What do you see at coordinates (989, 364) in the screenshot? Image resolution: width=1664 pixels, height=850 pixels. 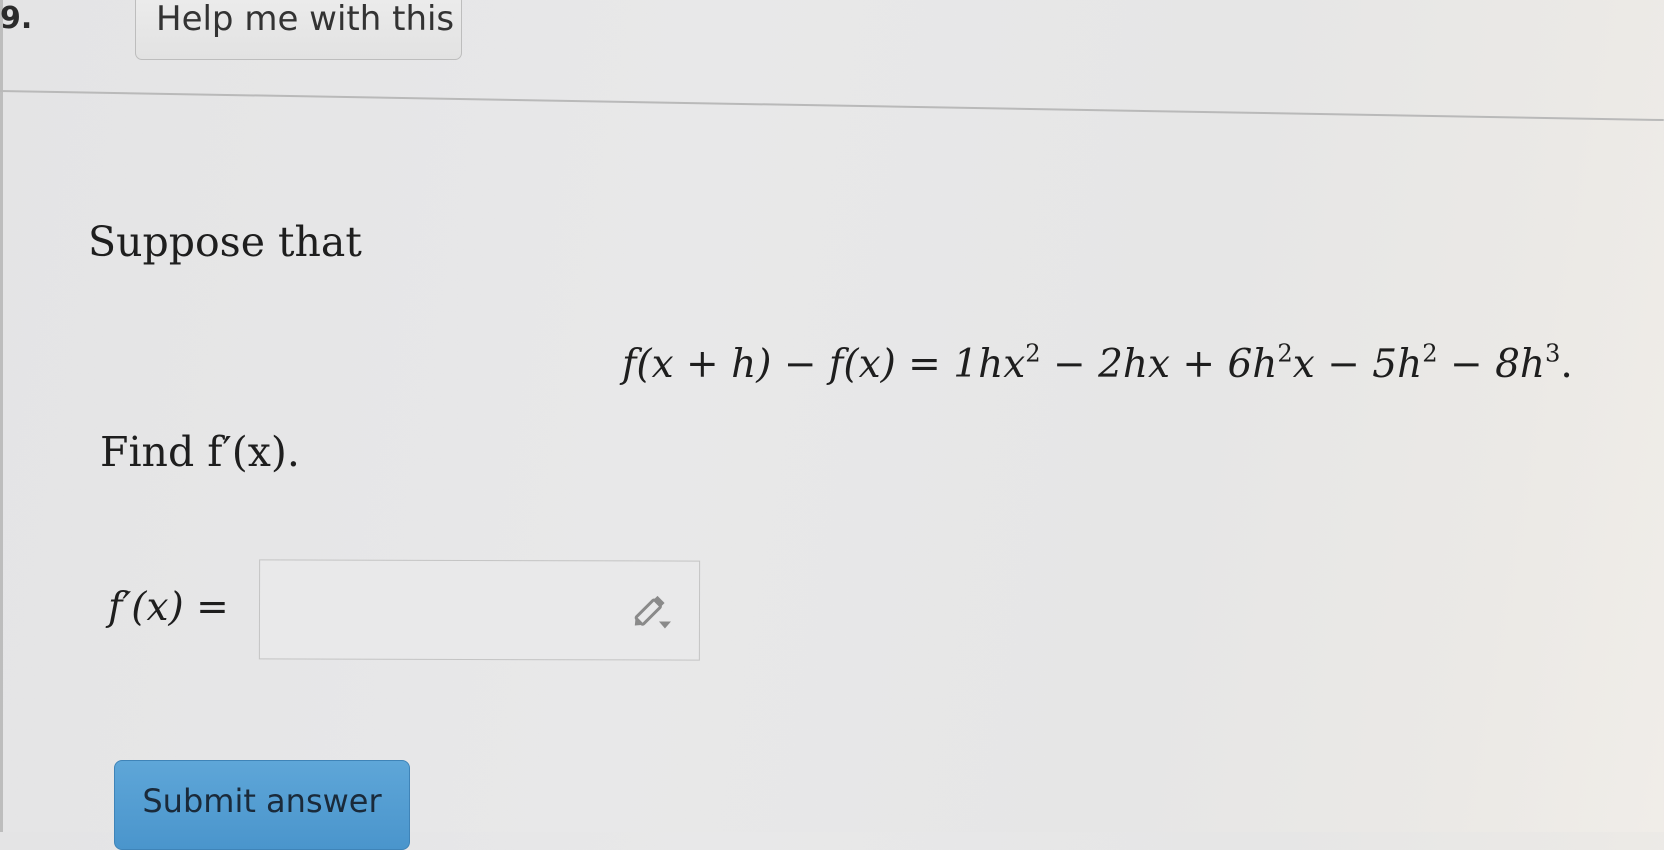 I see `equation-term: 1hx` at bounding box center [989, 364].